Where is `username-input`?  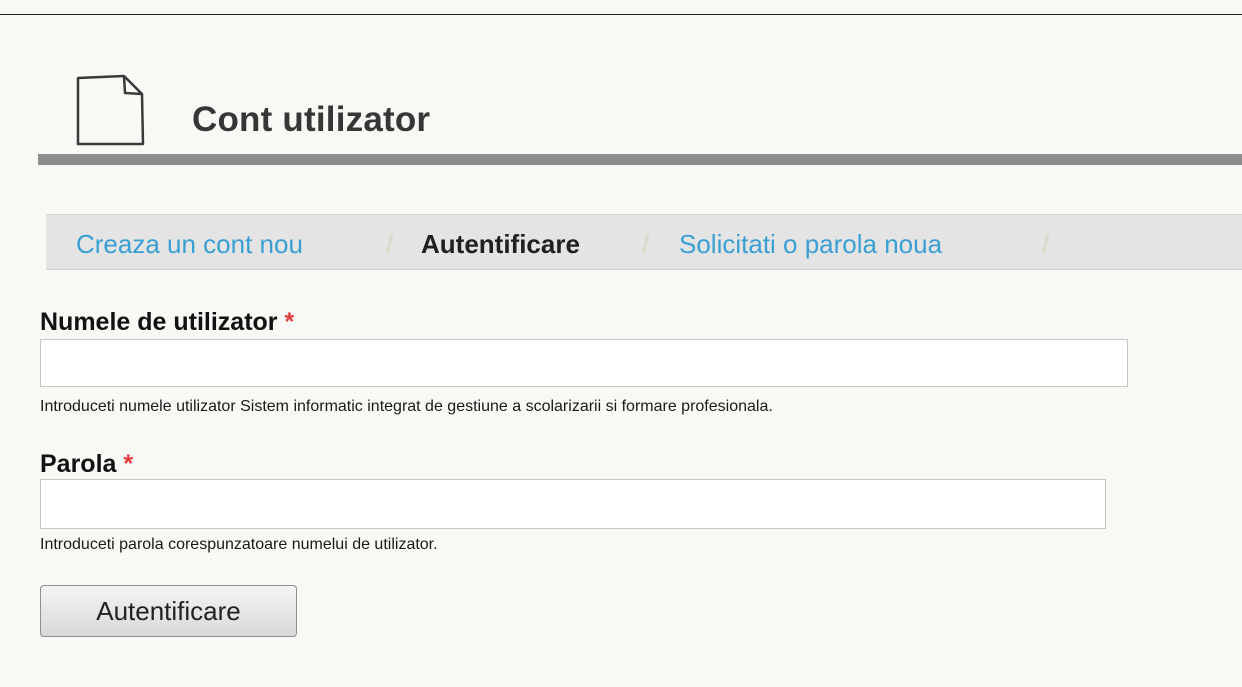
username-input is located at coordinates (584, 363).